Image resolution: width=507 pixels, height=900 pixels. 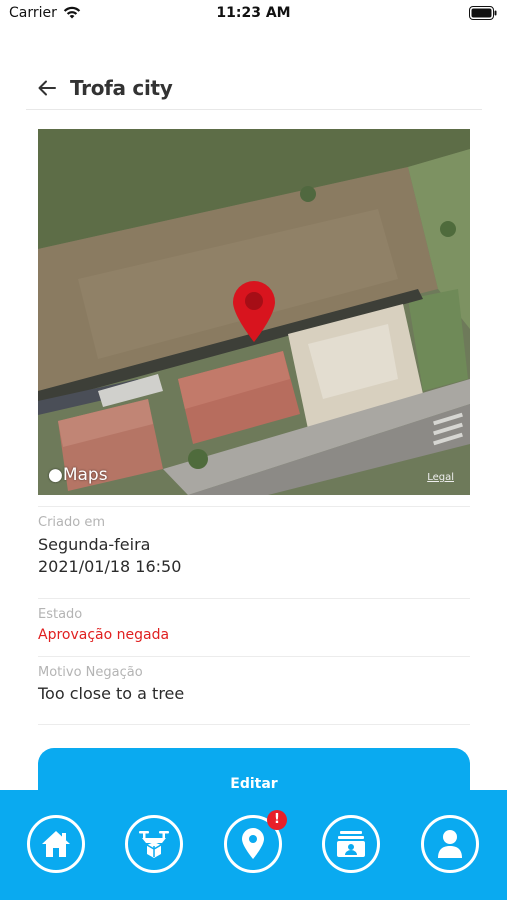 I want to click on tab-profile, so click(x=450, y=844).